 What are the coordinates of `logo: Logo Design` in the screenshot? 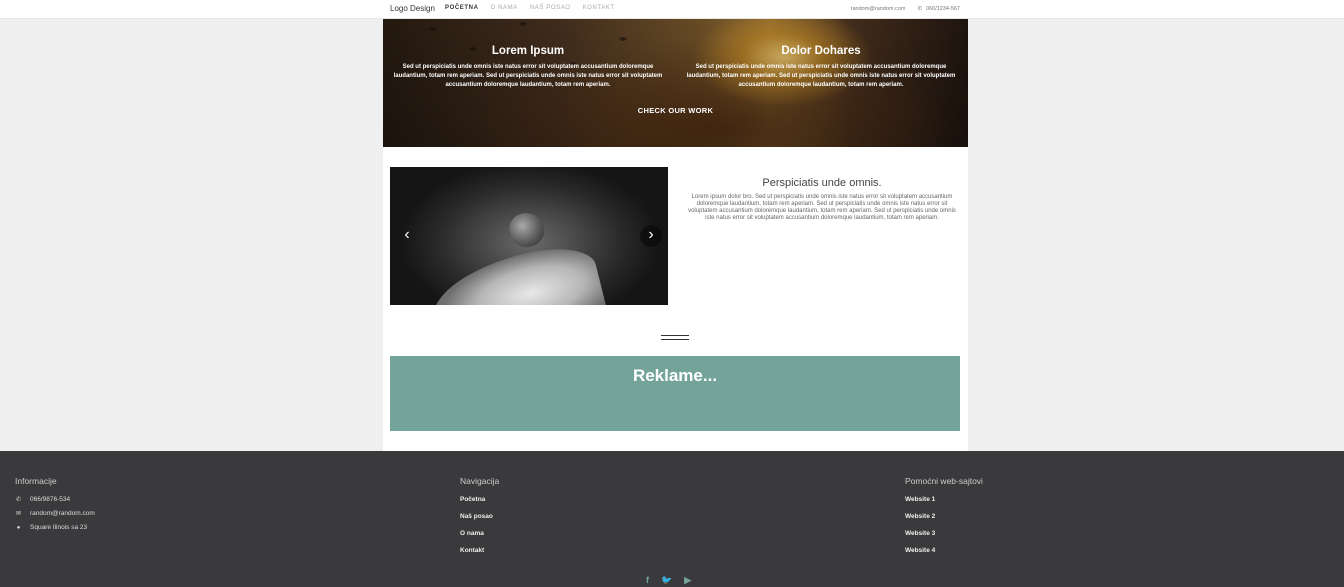 It's located at (412, 8).